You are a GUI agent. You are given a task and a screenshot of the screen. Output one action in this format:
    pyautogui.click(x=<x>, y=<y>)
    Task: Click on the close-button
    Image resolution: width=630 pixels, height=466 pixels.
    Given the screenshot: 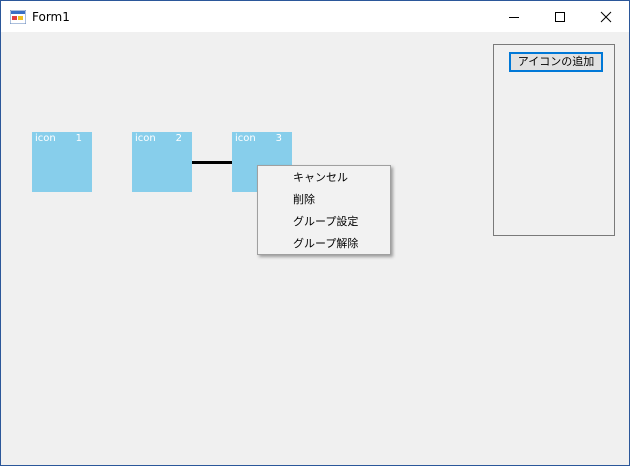 What is the action you would take?
    pyautogui.click(x=606, y=16)
    